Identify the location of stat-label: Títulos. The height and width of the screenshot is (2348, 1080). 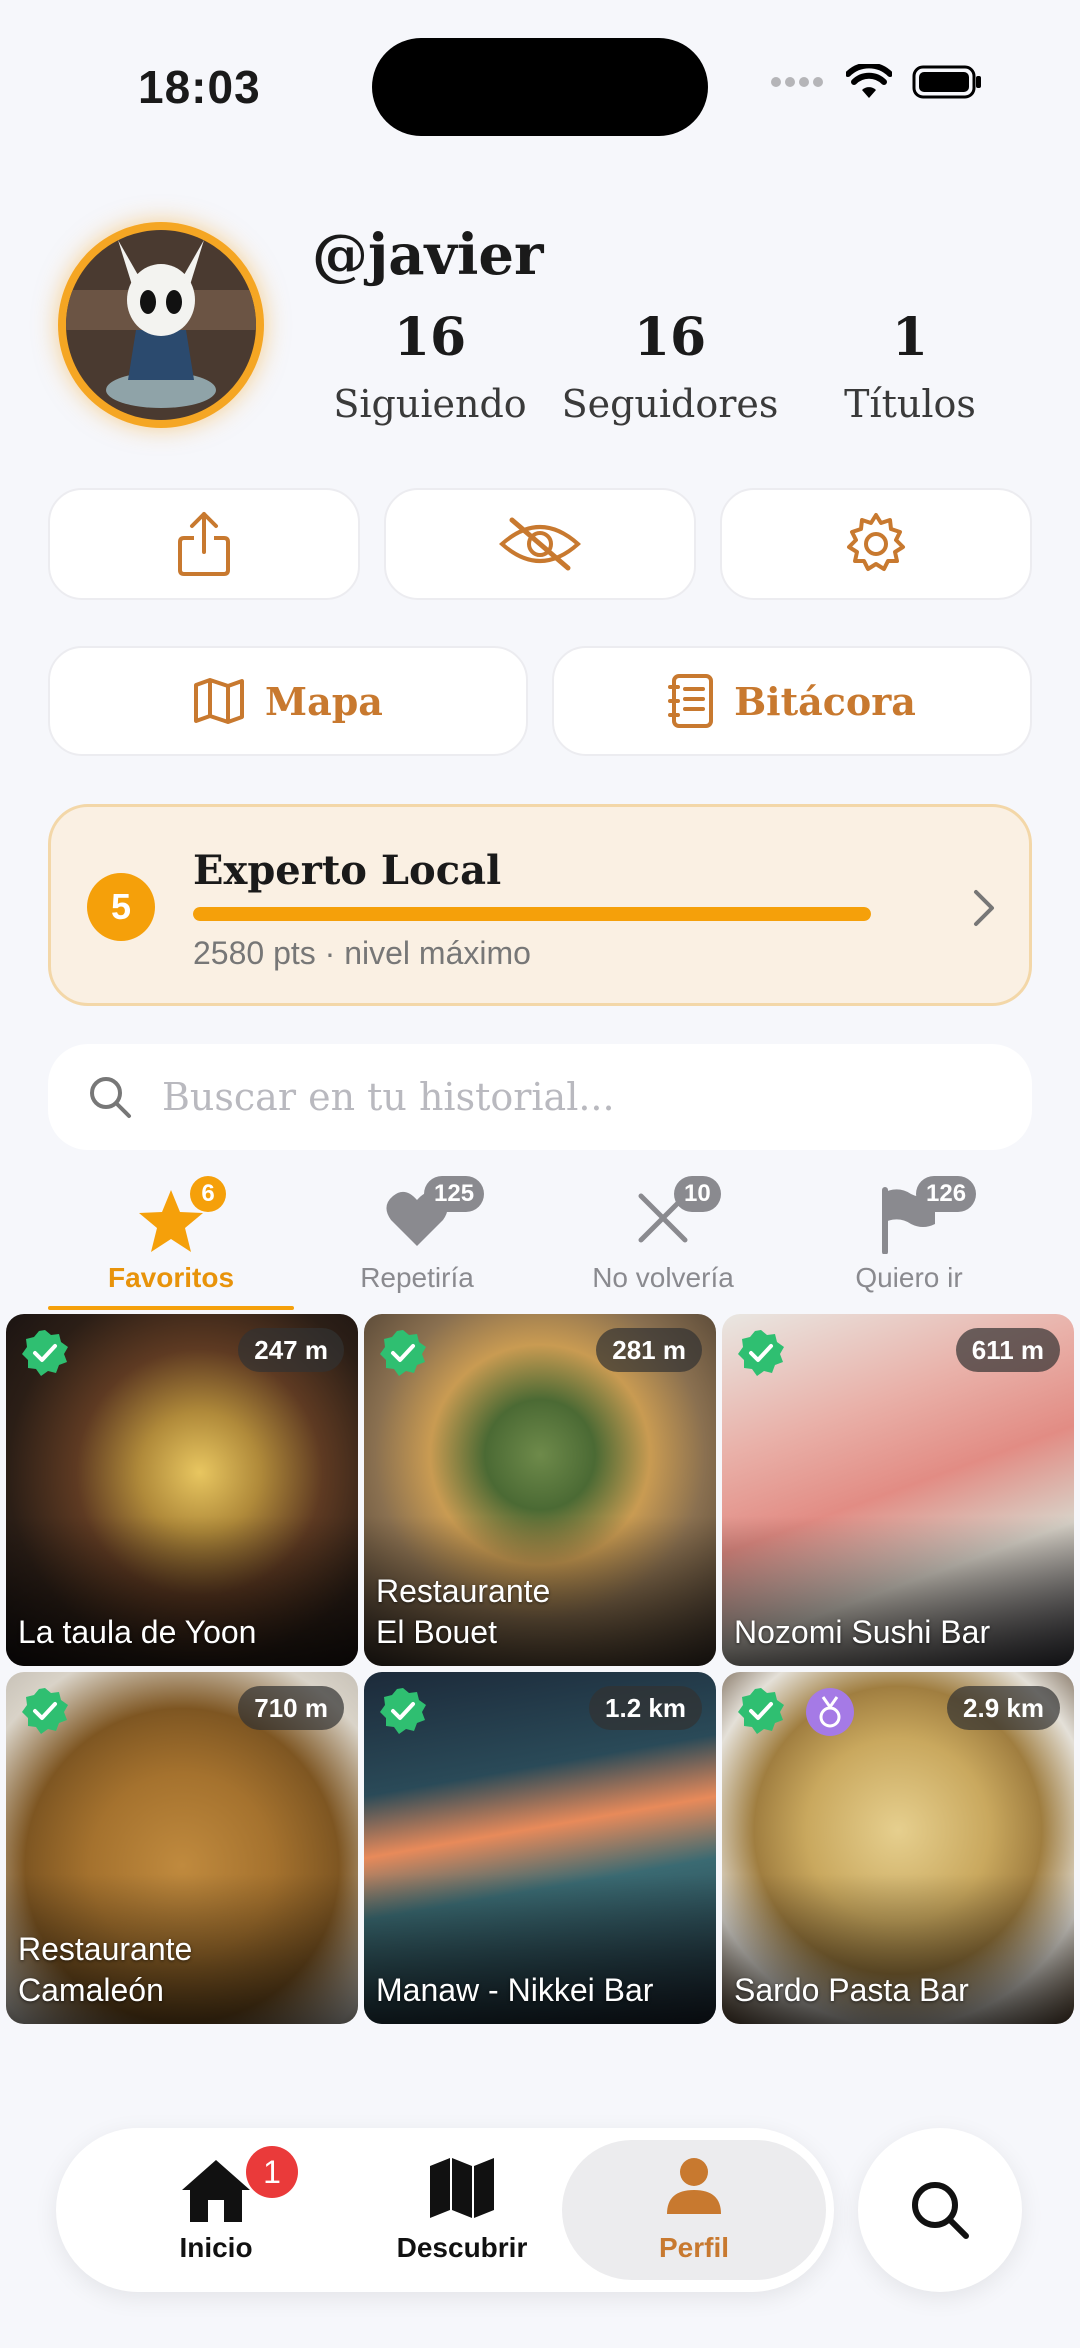
(910, 404).